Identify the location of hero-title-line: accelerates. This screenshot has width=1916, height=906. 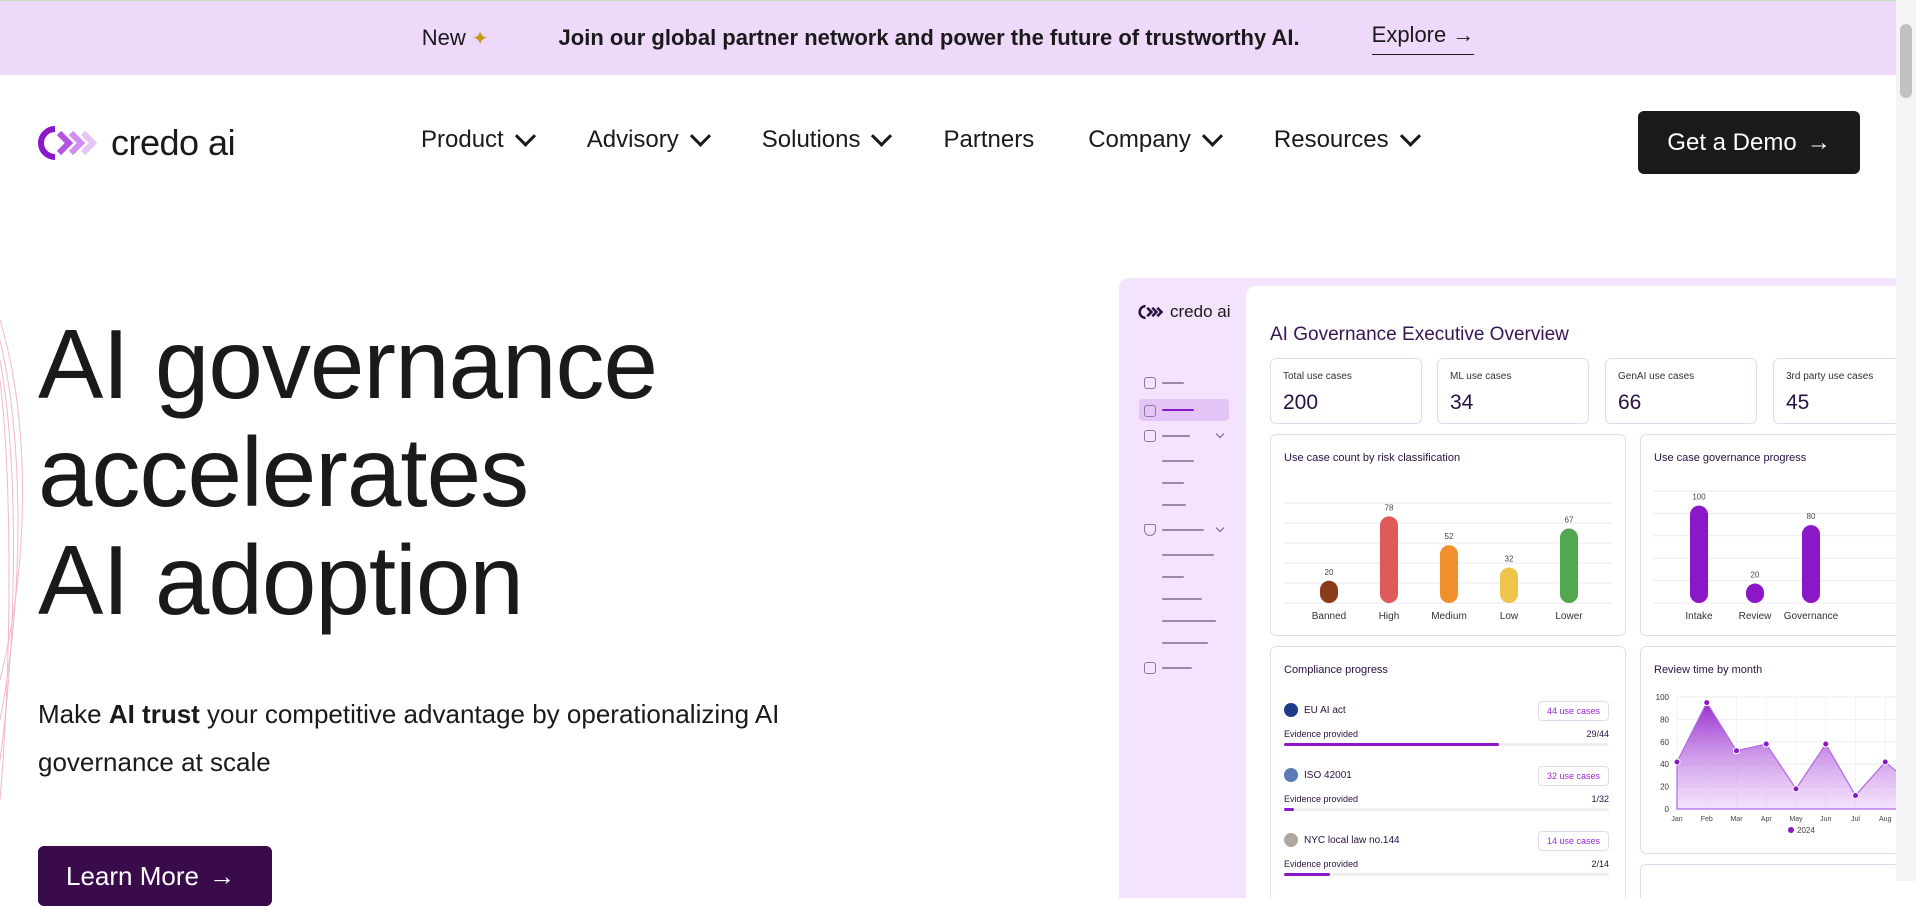
(283, 472).